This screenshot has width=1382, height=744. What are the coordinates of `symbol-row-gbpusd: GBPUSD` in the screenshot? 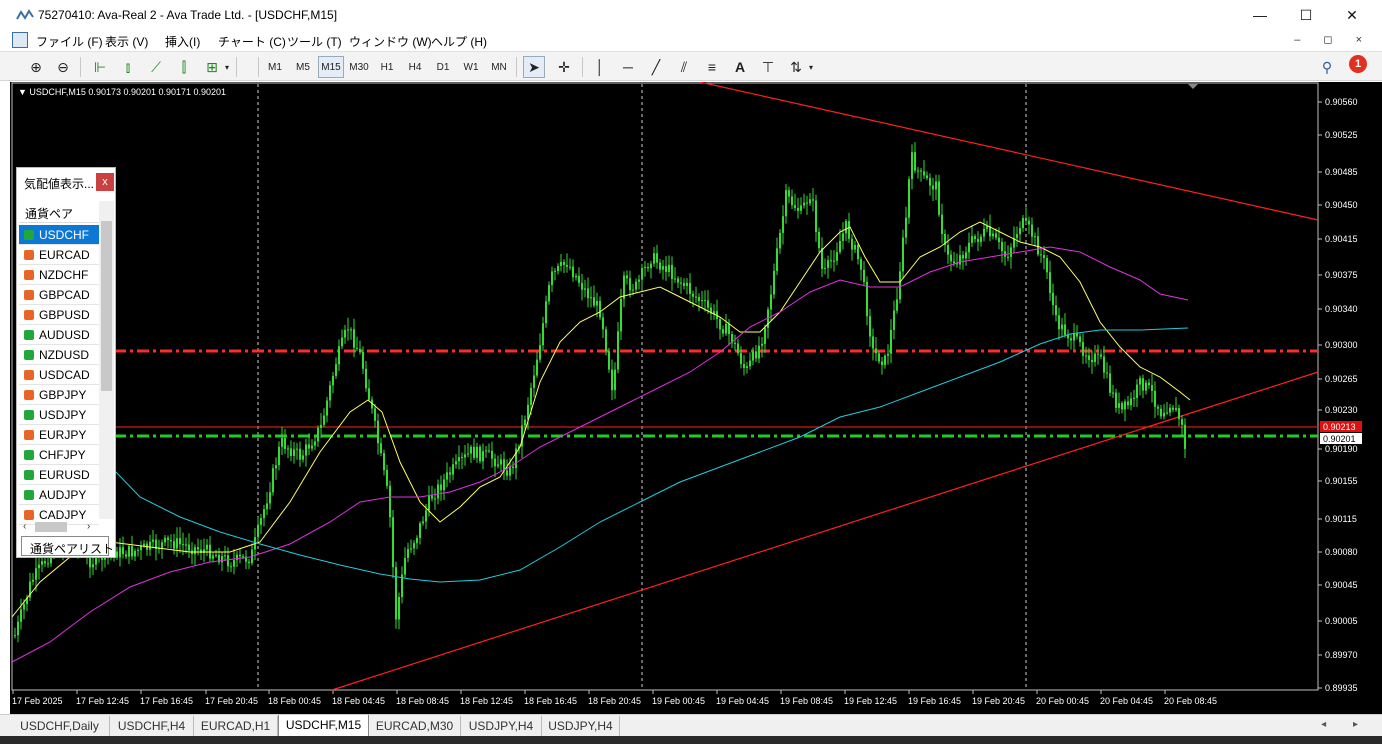 It's located at (59, 315).